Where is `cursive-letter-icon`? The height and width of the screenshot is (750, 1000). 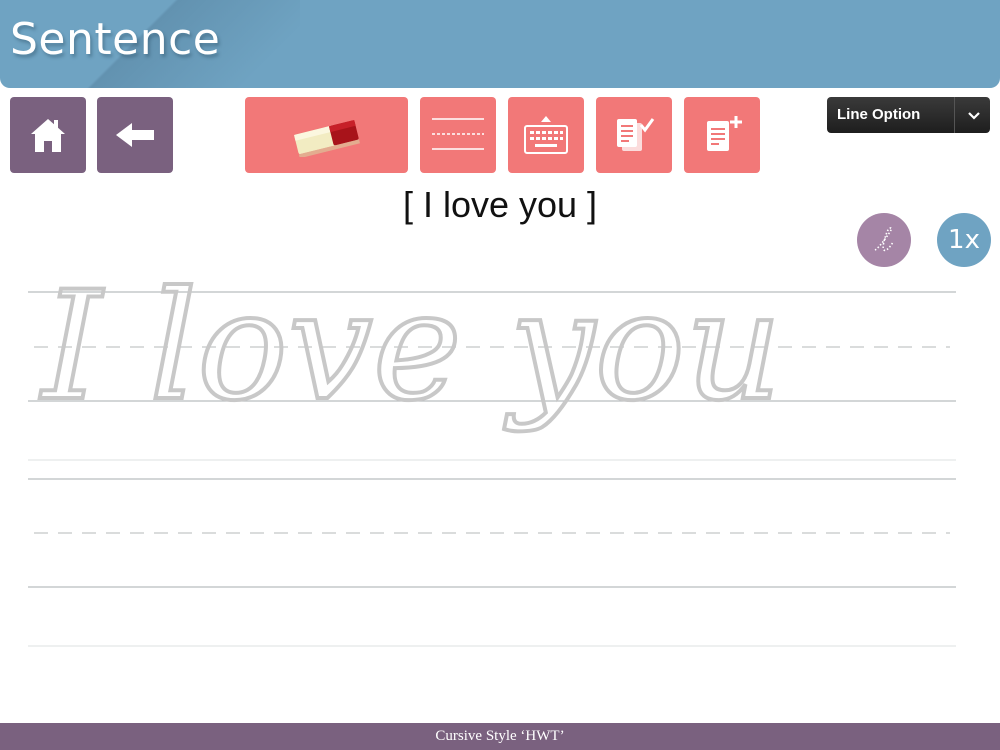 cursive-letter-icon is located at coordinates (884, 239).